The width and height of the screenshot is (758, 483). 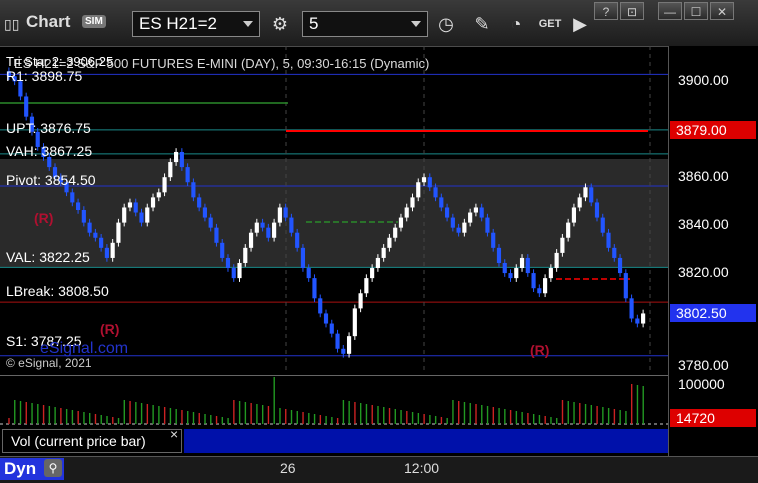 What do you see at coordinates (426, 441) in the screenshot?
I see `volume-study-bar` at bounding box center [426, 441].